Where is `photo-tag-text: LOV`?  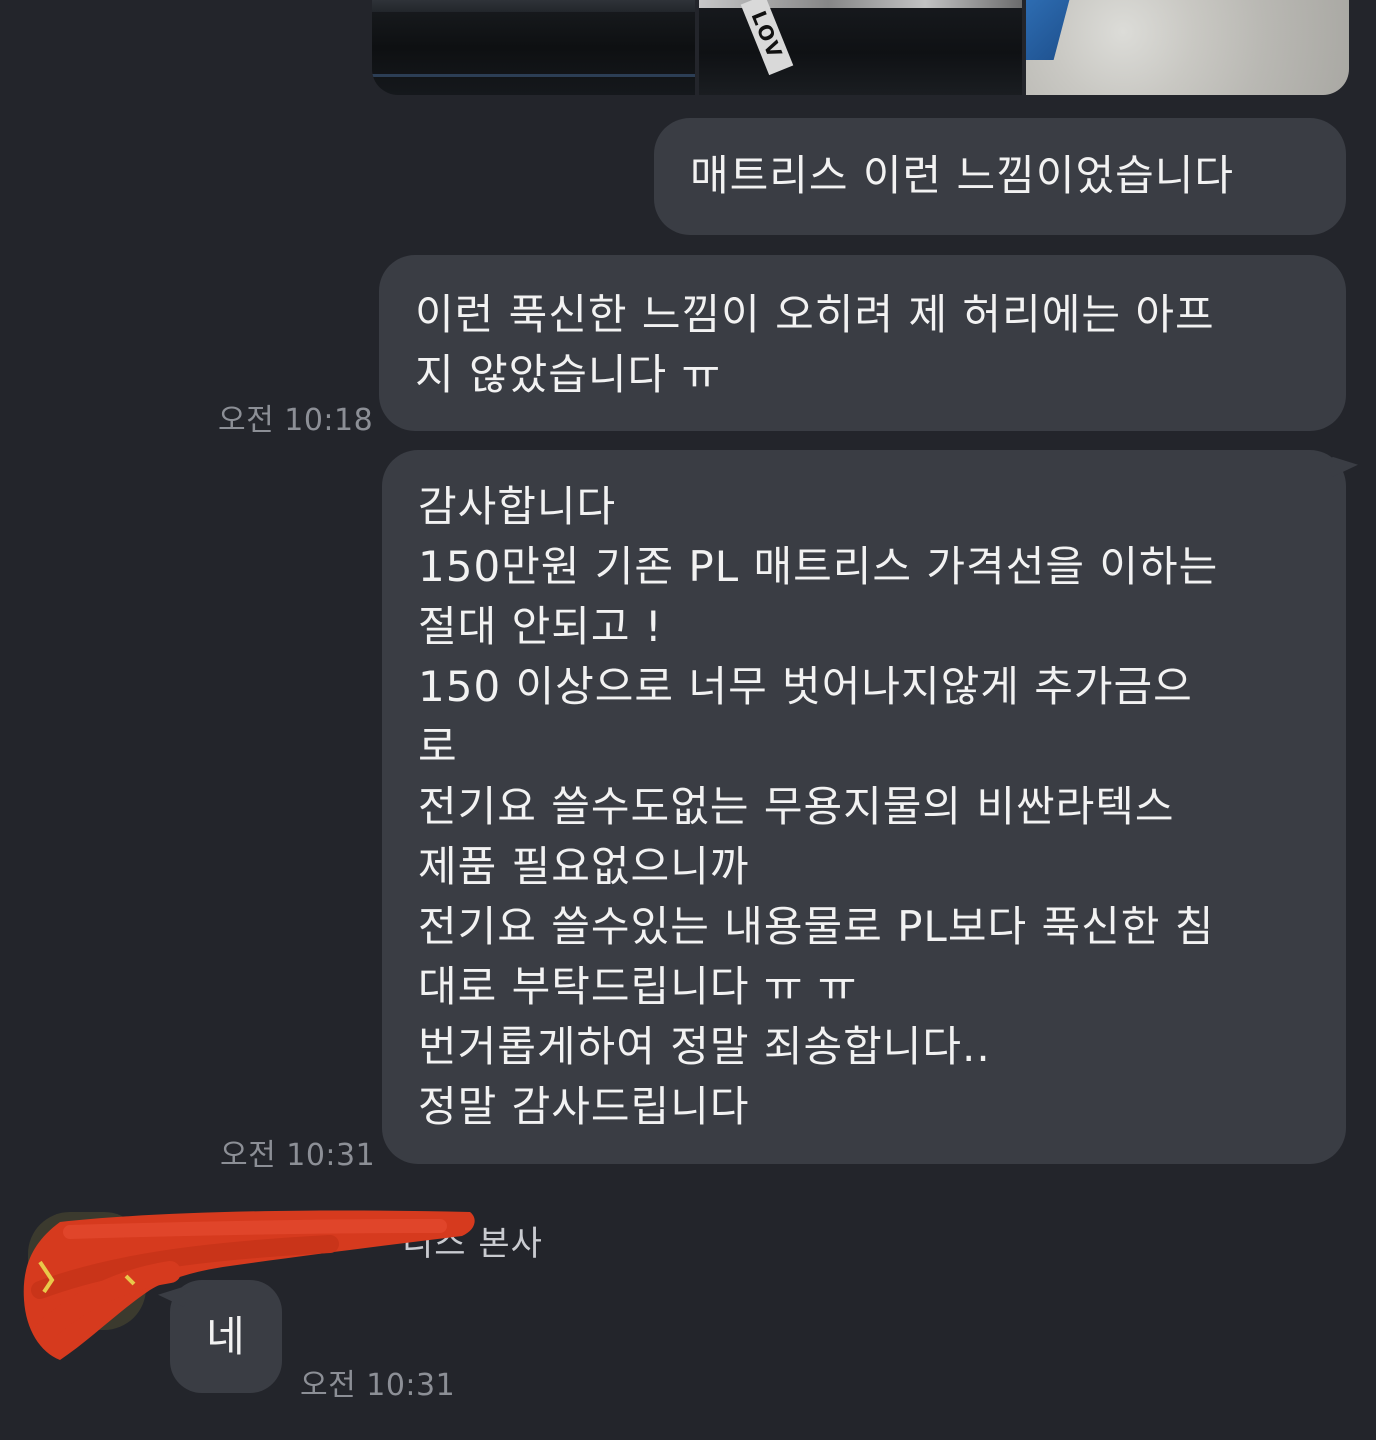 photo-tag-text: LOV is located at coordinates (767, 38).